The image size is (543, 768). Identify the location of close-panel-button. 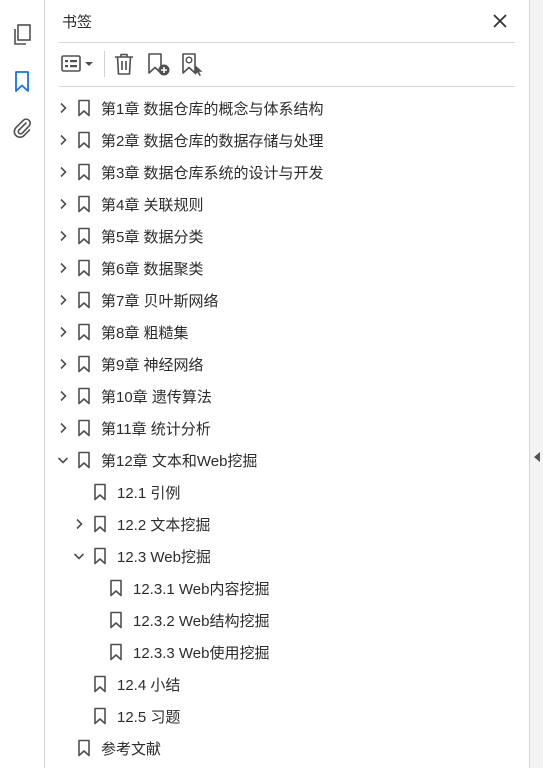
(500, 21).